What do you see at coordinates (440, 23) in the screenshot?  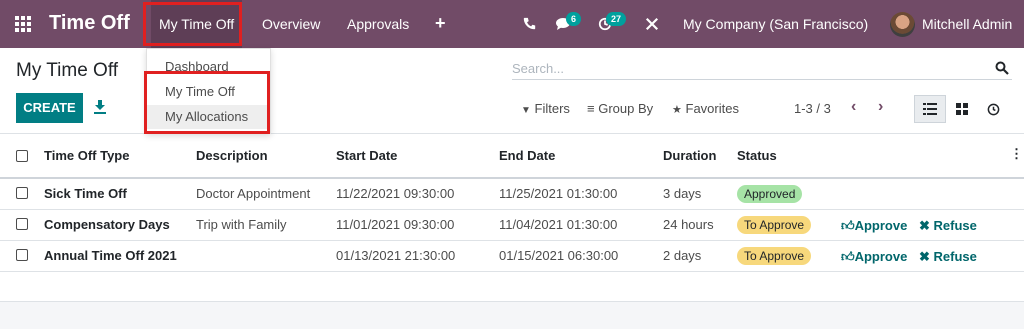 I see `add-menu-button: +` at bounding box center [440, 23].